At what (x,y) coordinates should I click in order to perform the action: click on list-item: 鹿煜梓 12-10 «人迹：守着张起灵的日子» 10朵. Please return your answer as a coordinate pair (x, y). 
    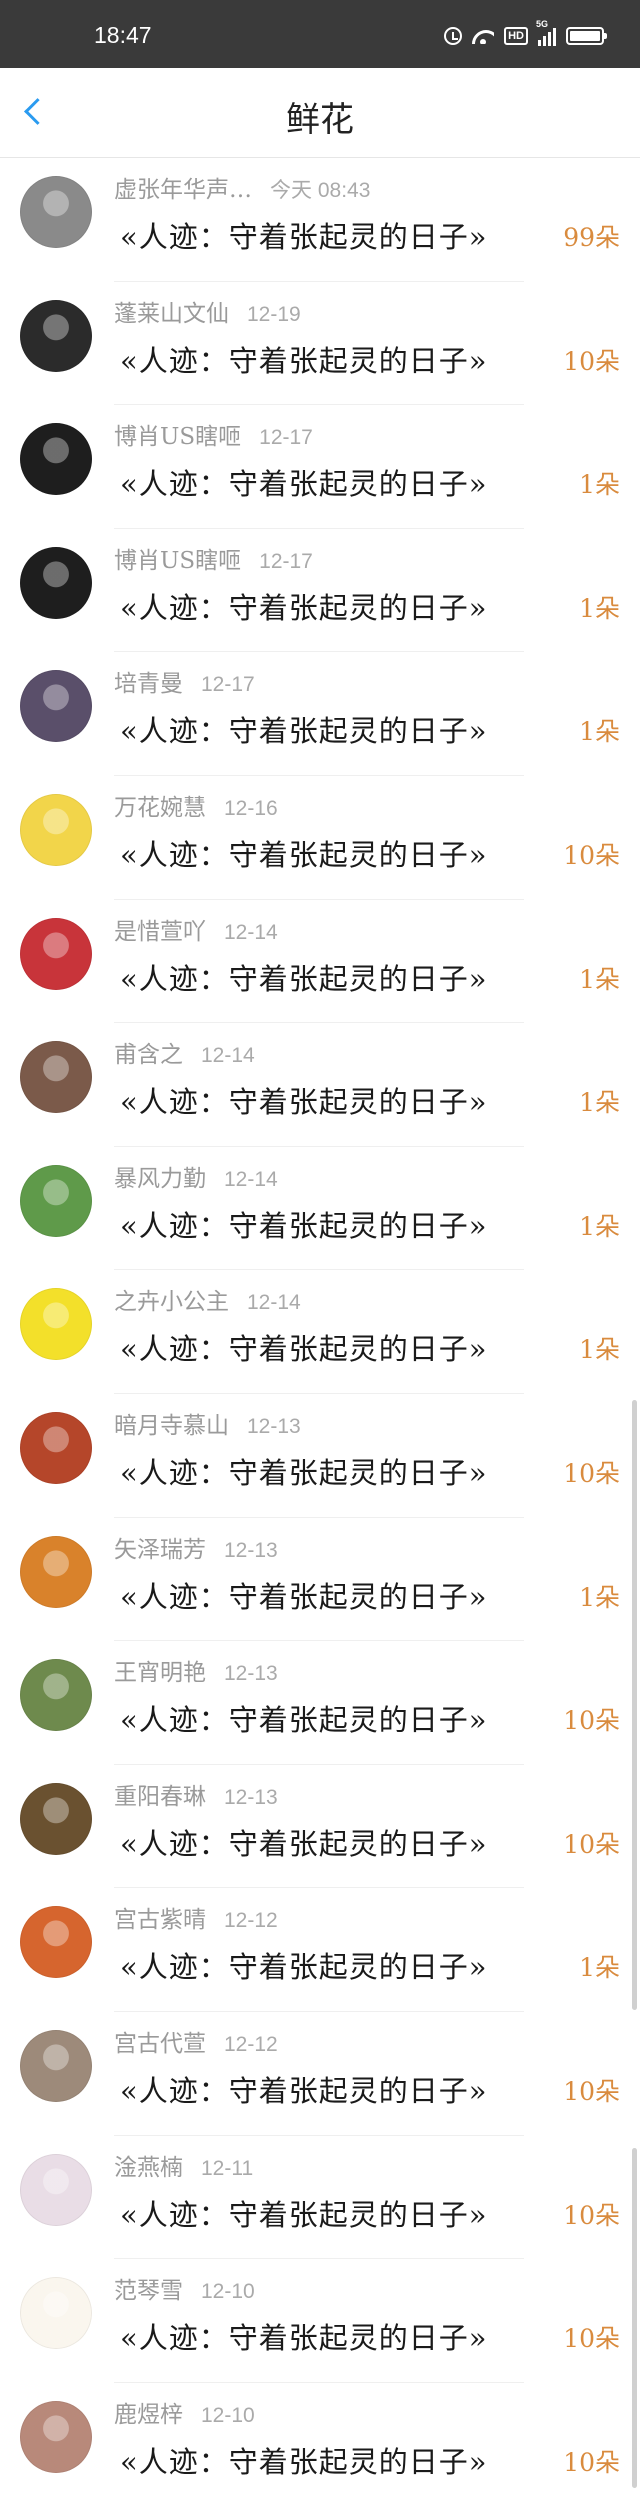
    Looking at the image, I should click on (320, 2442).